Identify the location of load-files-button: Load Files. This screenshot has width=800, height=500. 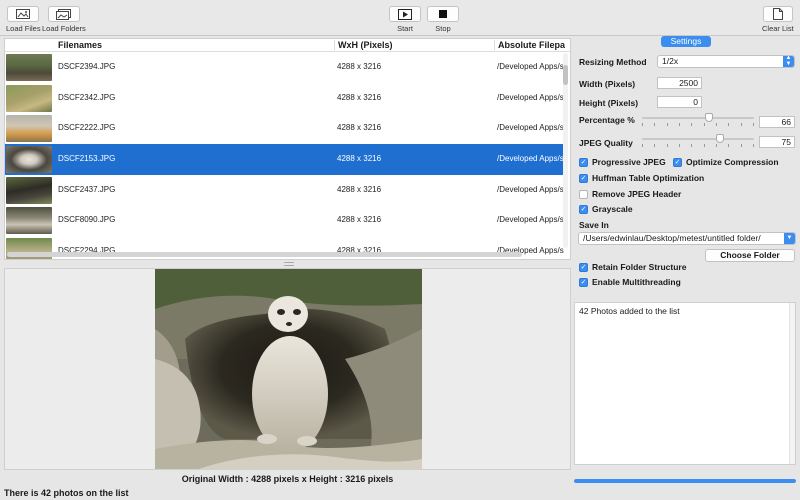
(23, 19).